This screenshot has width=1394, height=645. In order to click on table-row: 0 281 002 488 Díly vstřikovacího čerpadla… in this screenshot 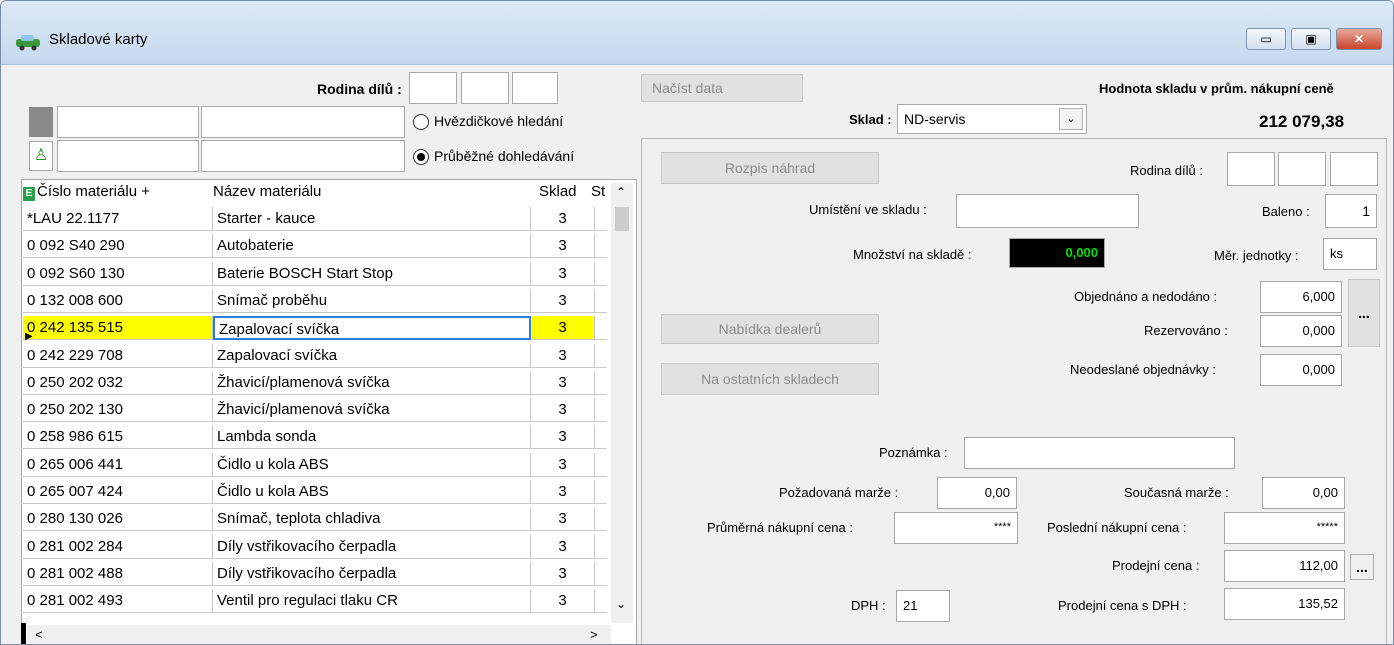, I will do `click(315, 573)`.